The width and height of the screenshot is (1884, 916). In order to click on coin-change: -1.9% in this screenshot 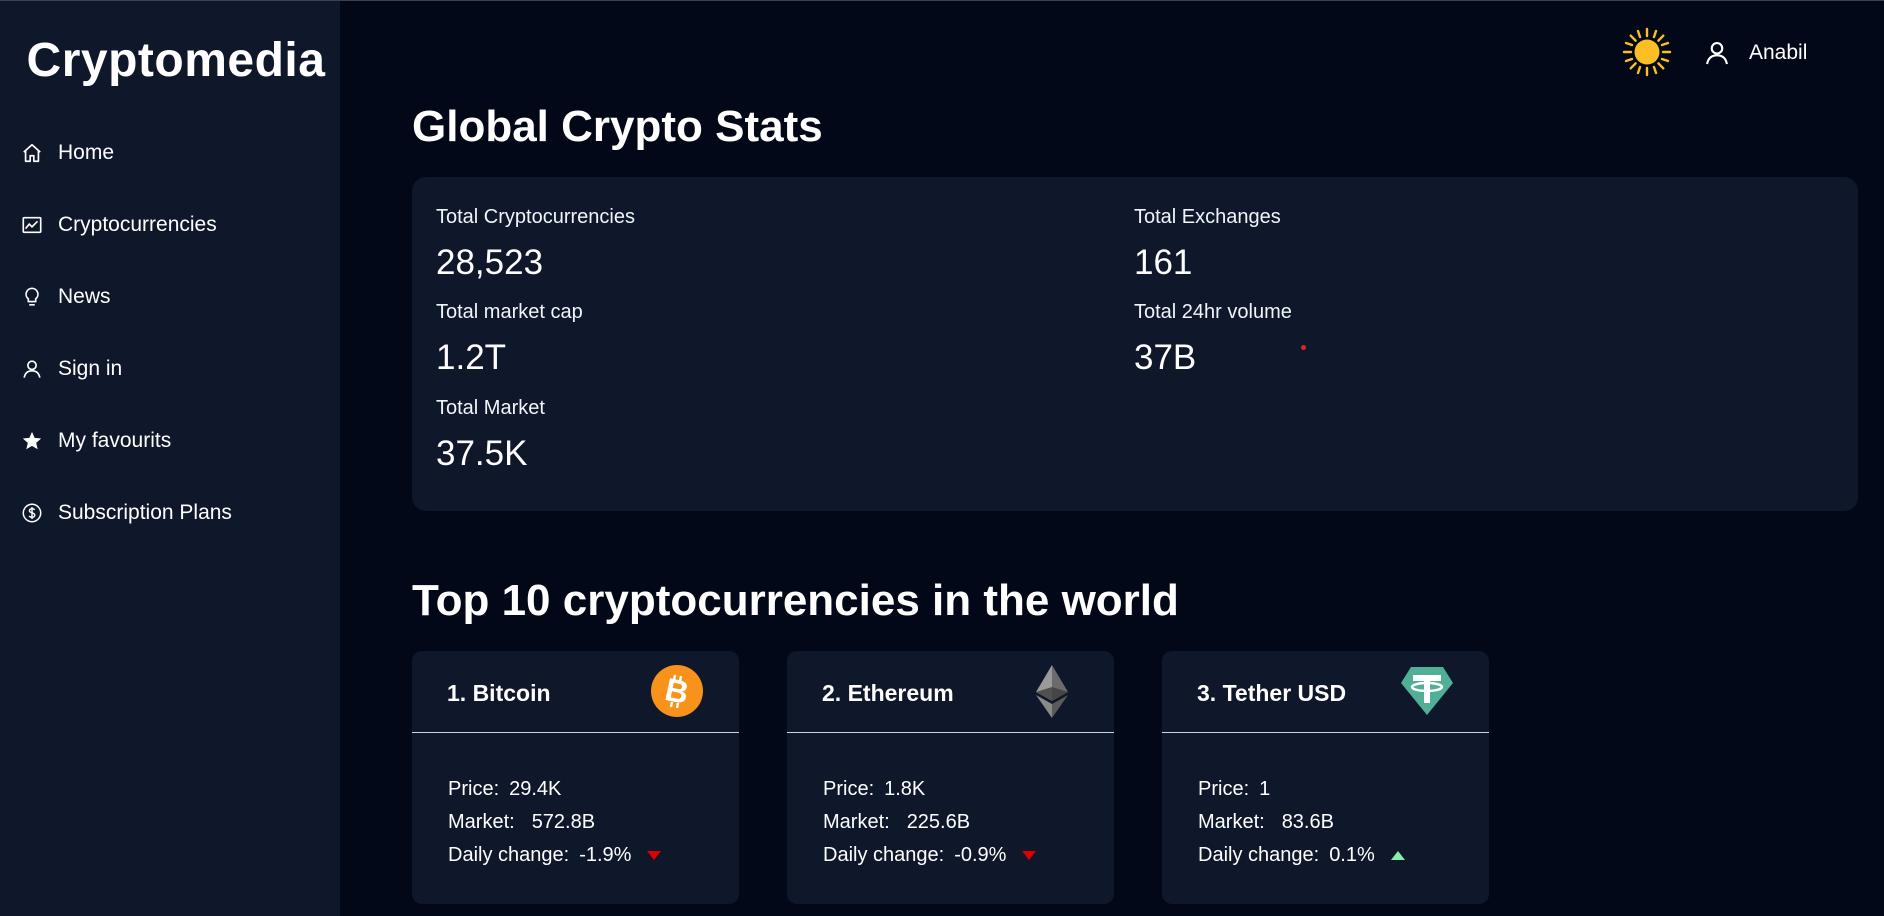, I will do `click(605, 855)`.